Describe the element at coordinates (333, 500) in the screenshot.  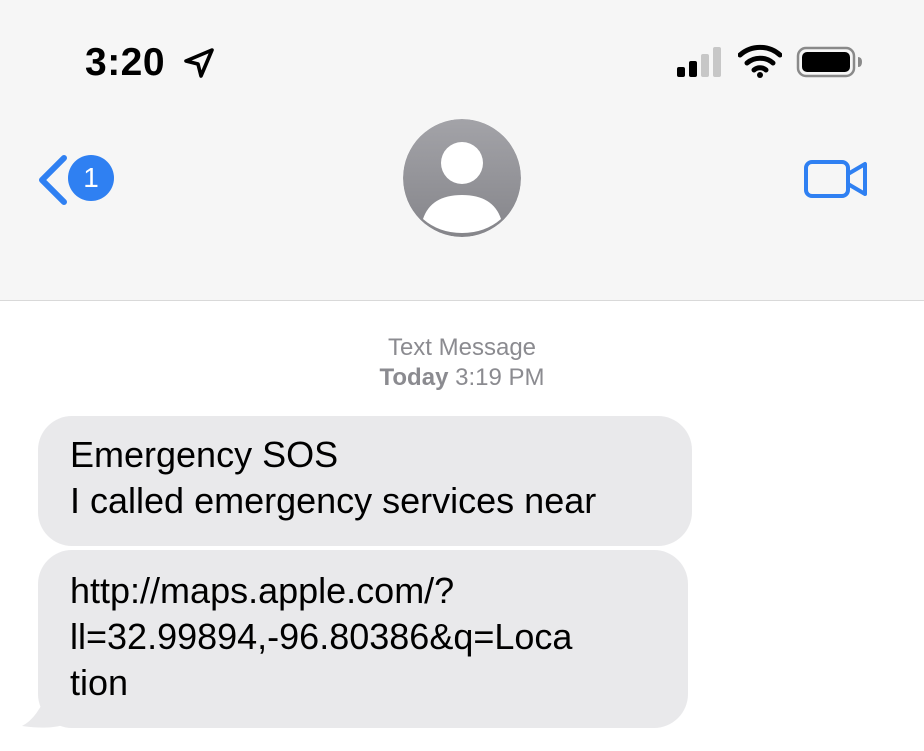
I see `message-text-line: I called emergency services near` at that location.